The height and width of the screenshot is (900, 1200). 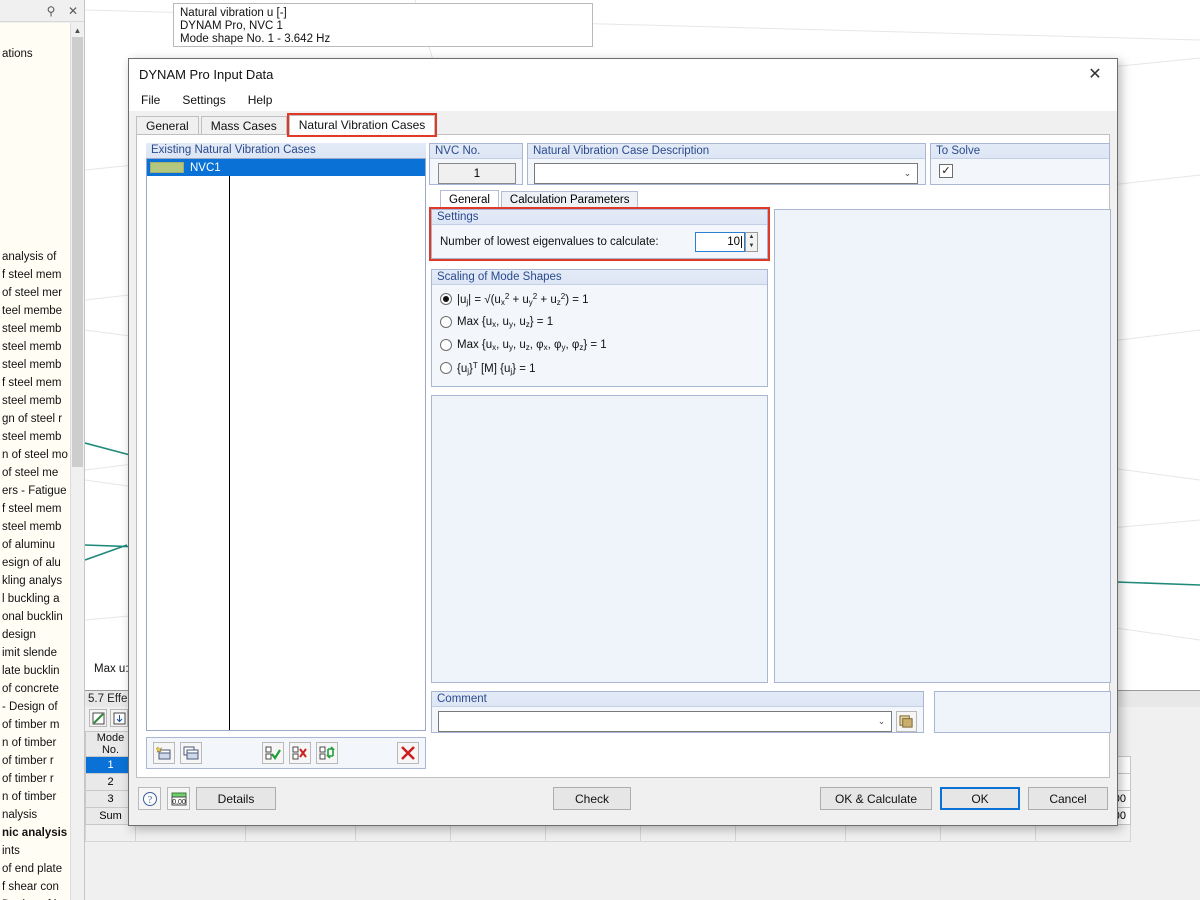 What do you see at coordinates (299, 753) in the screenshot?
I see `deselect-all-button` at bounding box center [299, 753].